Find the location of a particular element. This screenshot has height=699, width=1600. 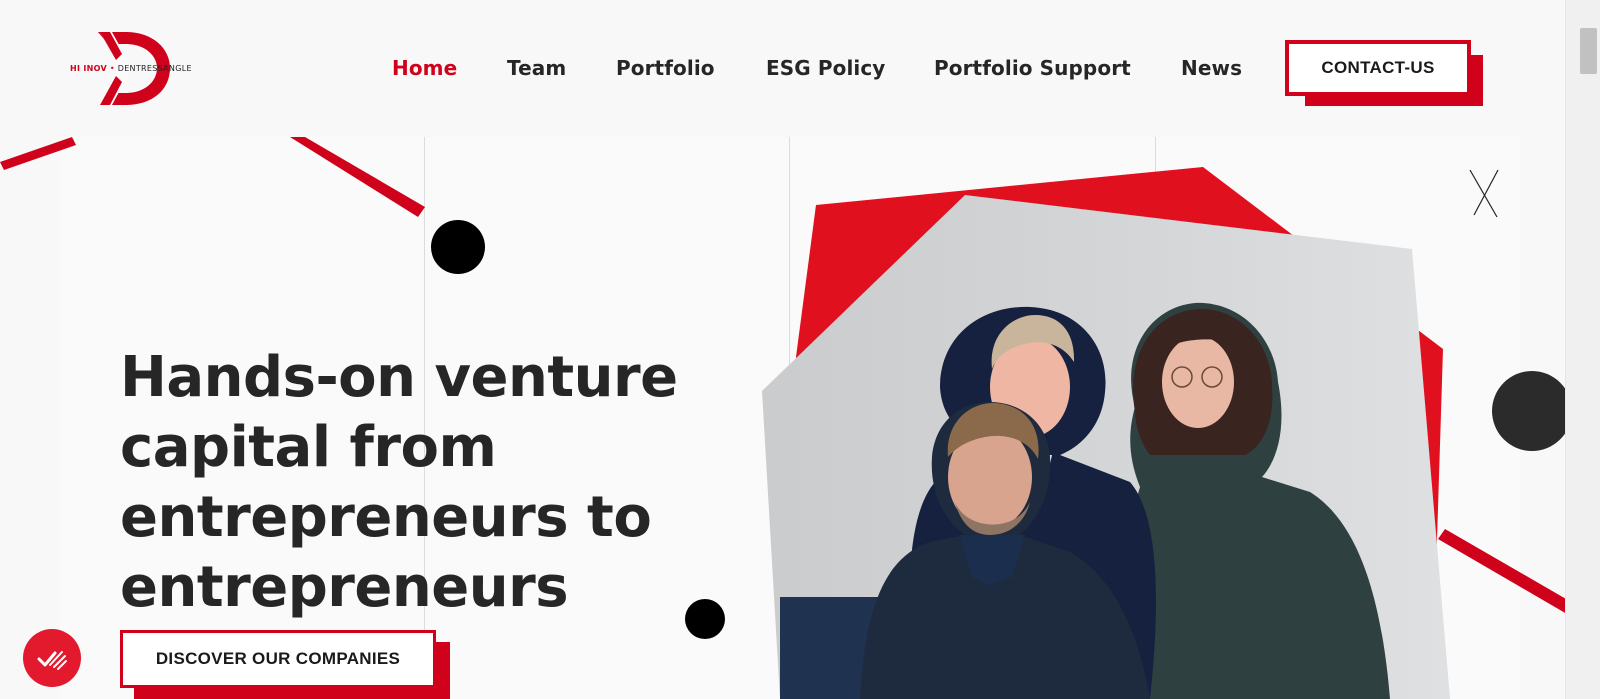

red-strip-left is located at coordinates (38, 153).